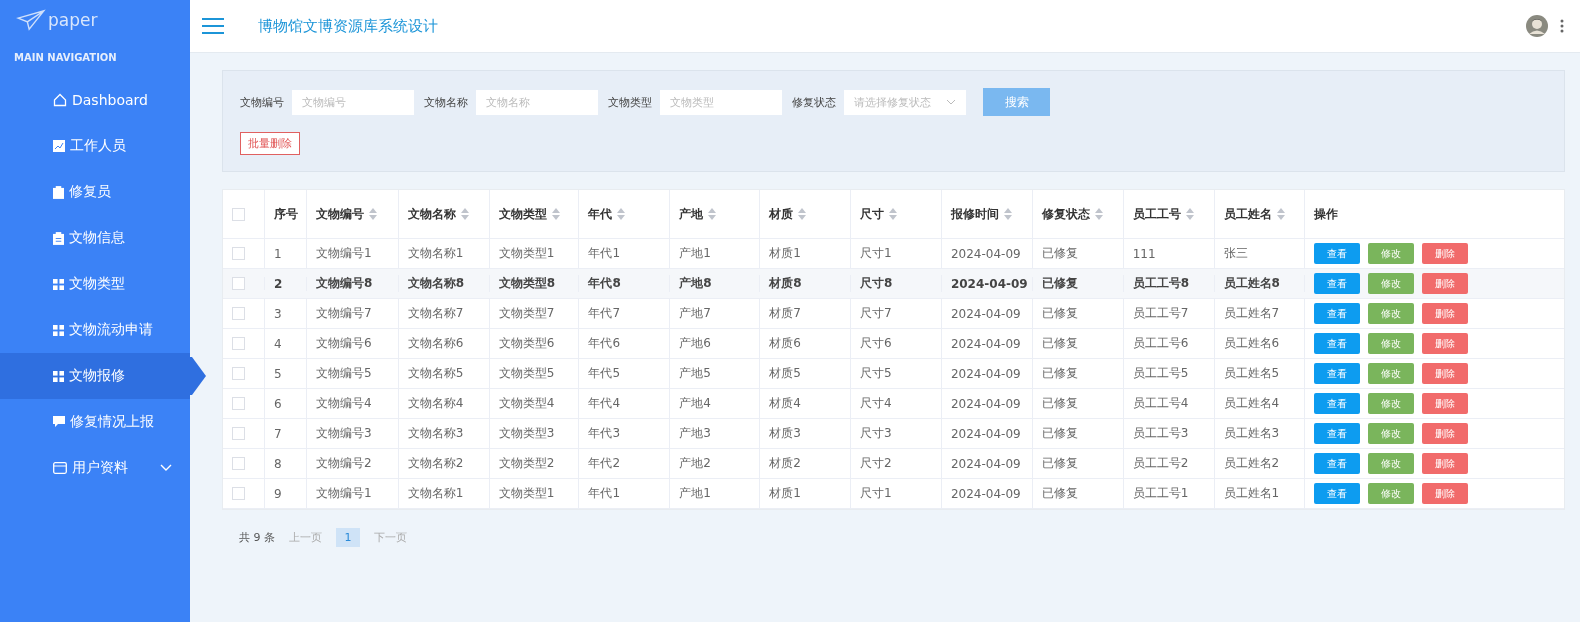 The height and width of the screenshot is (622, 1580). What do you see at coordinates (893, 344) in the screenshot?
I see `table-row: 4 文物编号6 文物名称6 文物类型6 年代6 产地6 材质6 尺寸6 2024-04-09 已修复 员工工号6 员工姓名6 查看 修改 删除` at bounding box center [893, 344].